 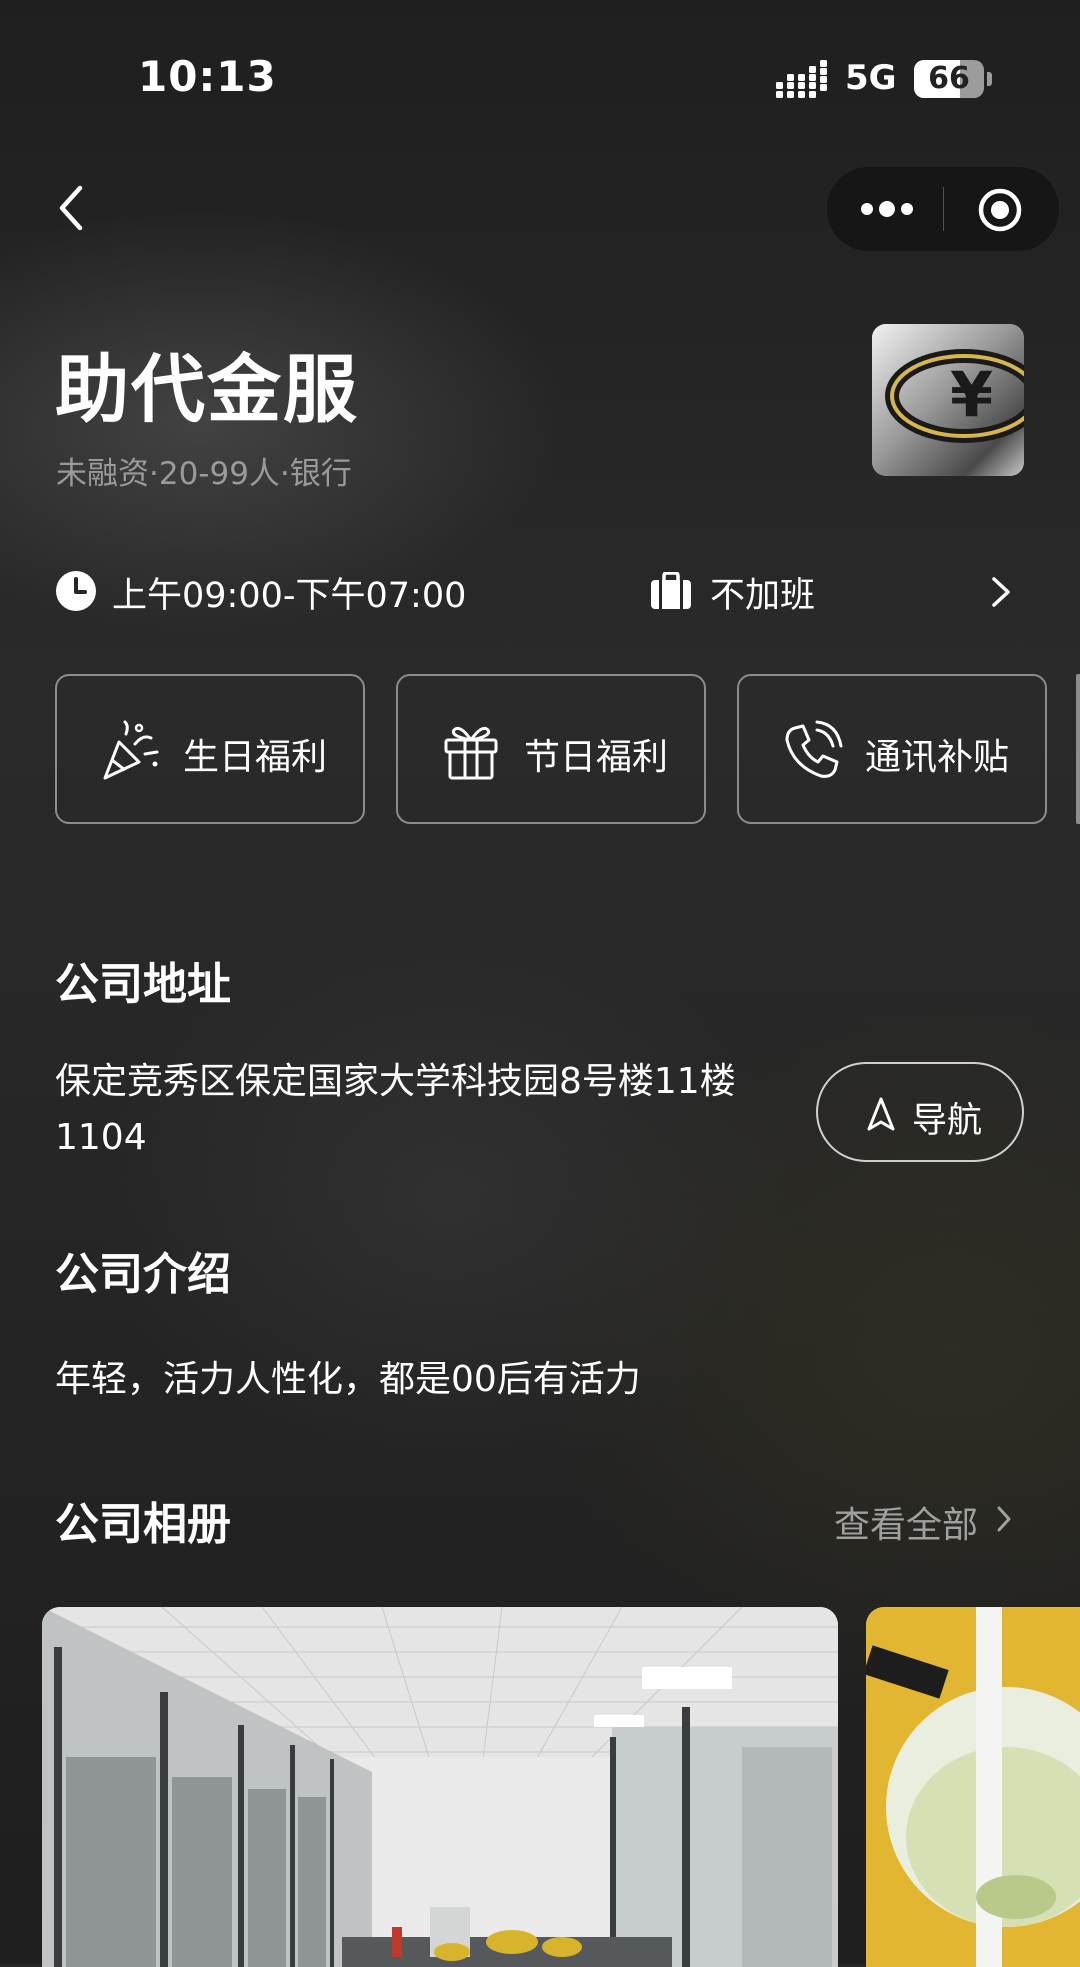 I want to click on overtime-policy: 不加班, so click(x=763, y=596).